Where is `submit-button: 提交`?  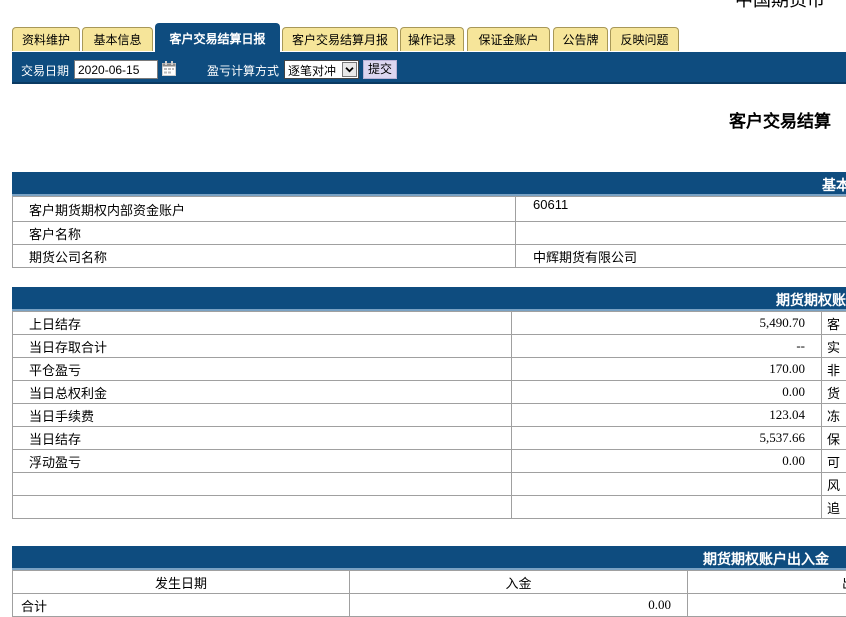 submit-button: 提交 is located at coordinates (380, 69).